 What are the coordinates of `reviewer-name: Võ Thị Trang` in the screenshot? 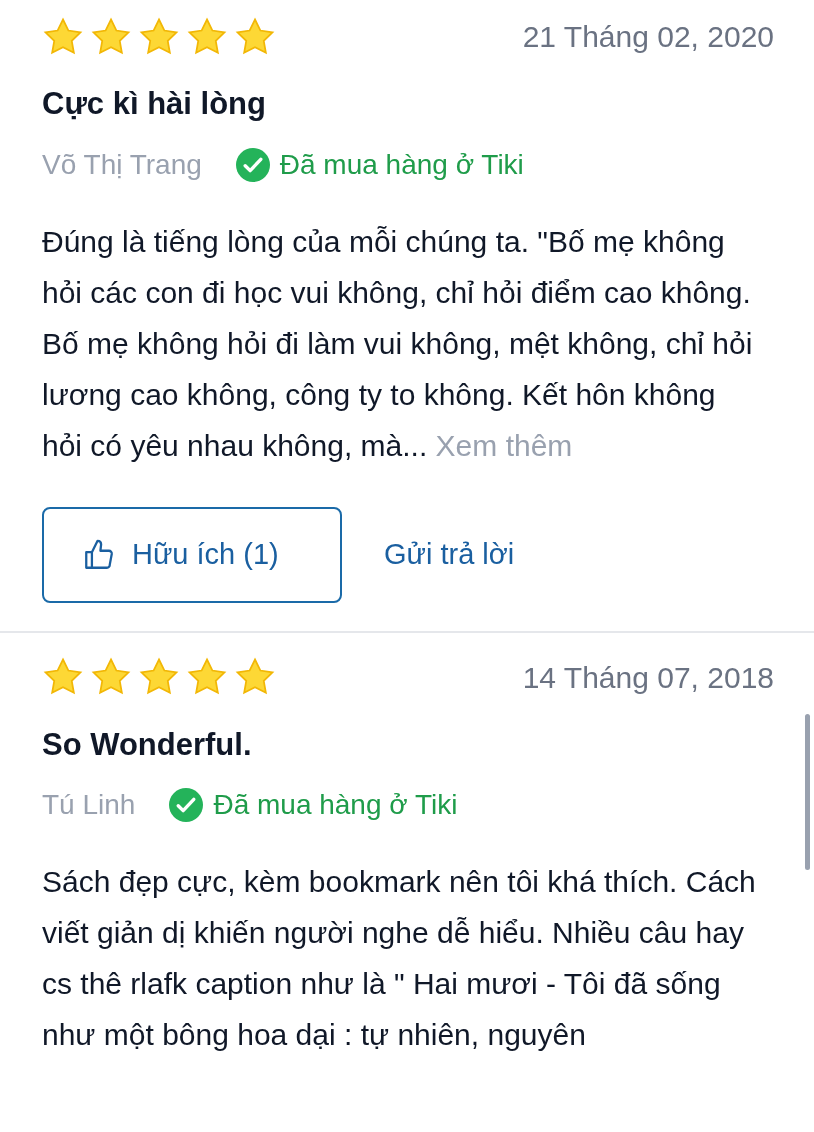 It's located at (122, 164).